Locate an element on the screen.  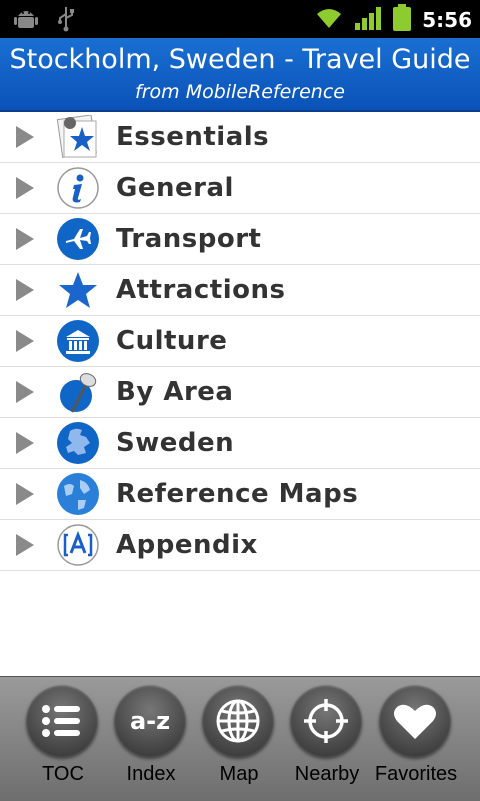
menu-item-appendix: Appendix is located at coordinates (240, 545).